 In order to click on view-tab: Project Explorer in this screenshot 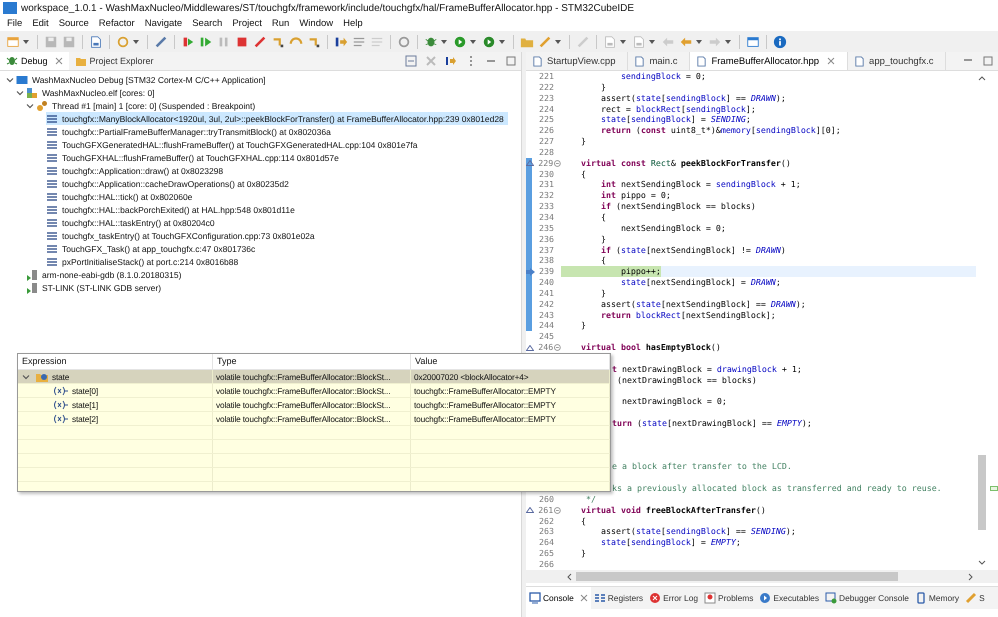, I will do `click(114, 61)`.